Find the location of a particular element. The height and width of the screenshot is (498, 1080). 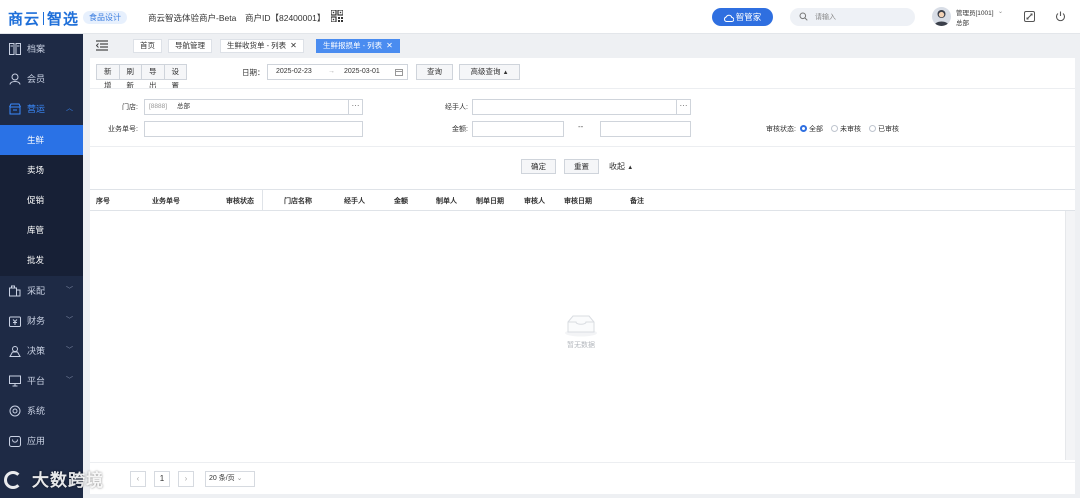

sidebar-item-decision: 决策 ﹀ is located at coordinates (41, 351).